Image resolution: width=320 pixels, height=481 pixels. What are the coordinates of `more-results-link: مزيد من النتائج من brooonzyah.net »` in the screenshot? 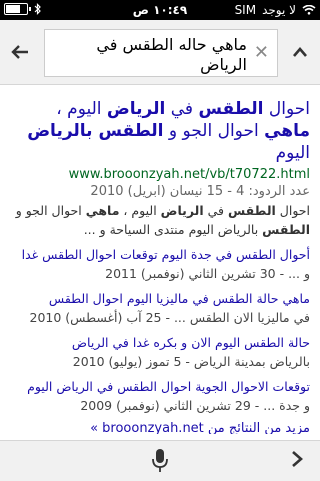 It's located at (160, 427).